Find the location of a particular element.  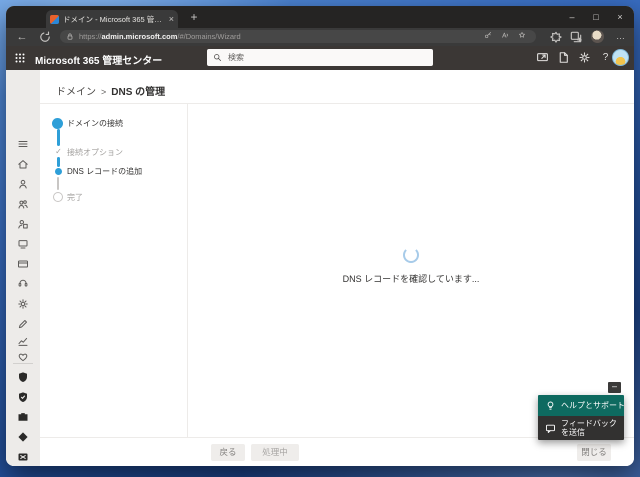

help-and-support-button: ヘルプとサポート is located at coordinates (581, 405).